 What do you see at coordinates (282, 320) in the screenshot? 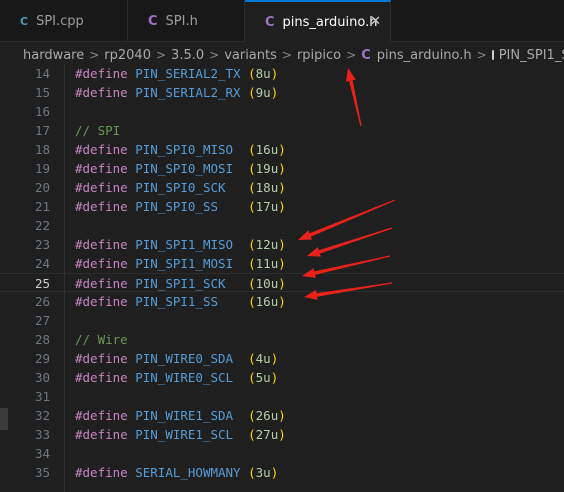
I see `code-line: 27` at bounding box center [282, 320].